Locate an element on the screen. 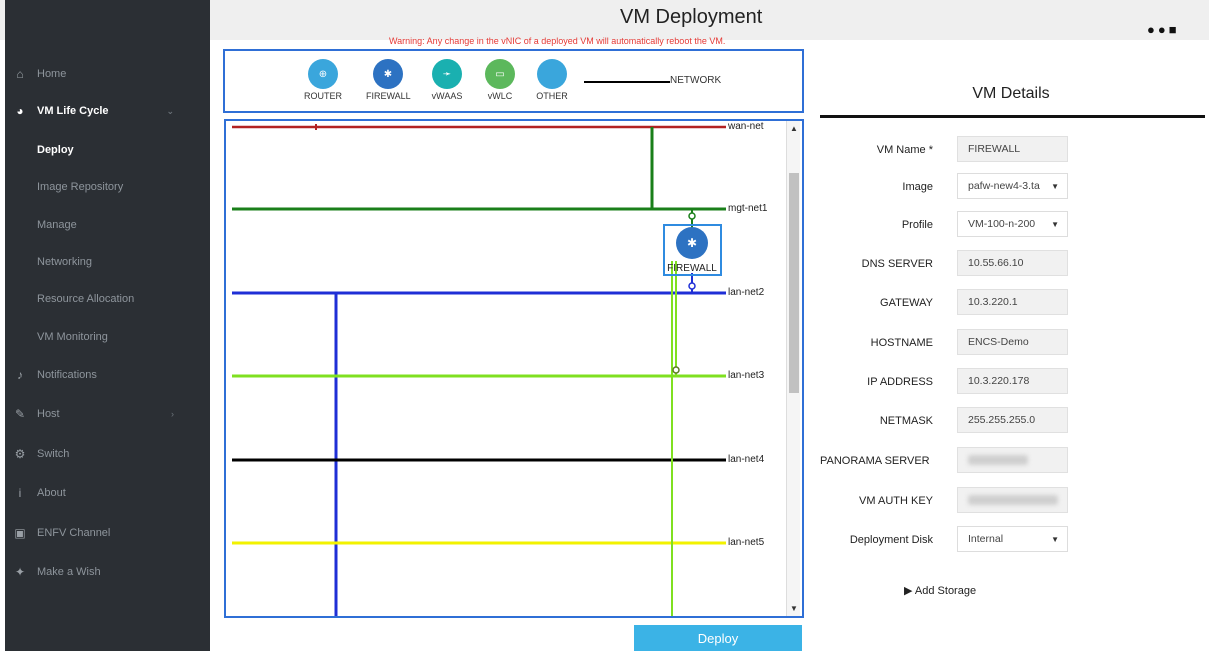 The image size is (1209, 651). firewall-vm-label: FIREWALL is located at coordinates (692, 268).